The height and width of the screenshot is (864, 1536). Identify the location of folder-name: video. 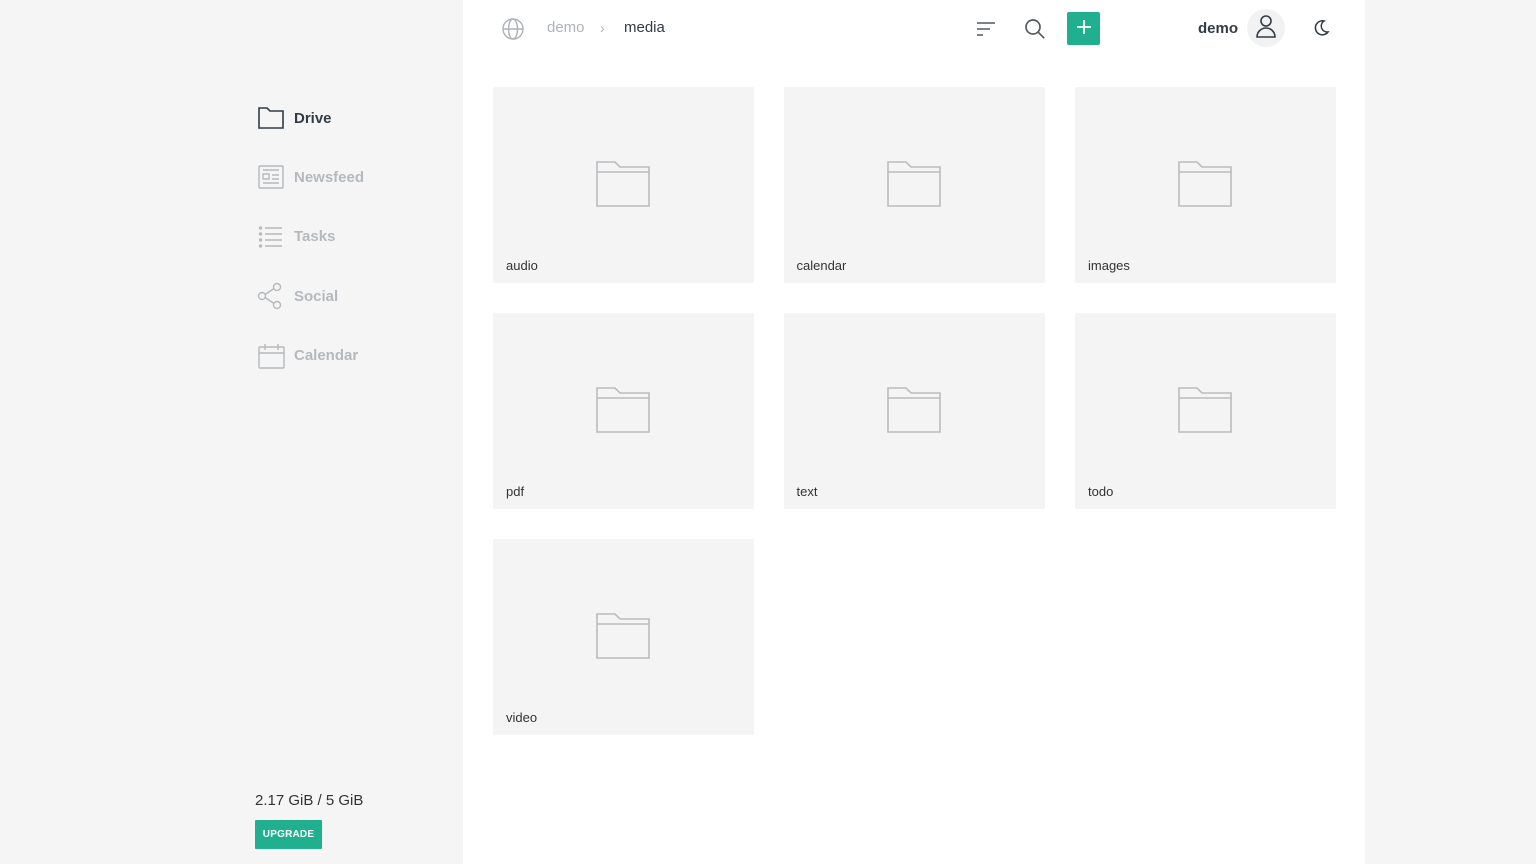
(522, 717).